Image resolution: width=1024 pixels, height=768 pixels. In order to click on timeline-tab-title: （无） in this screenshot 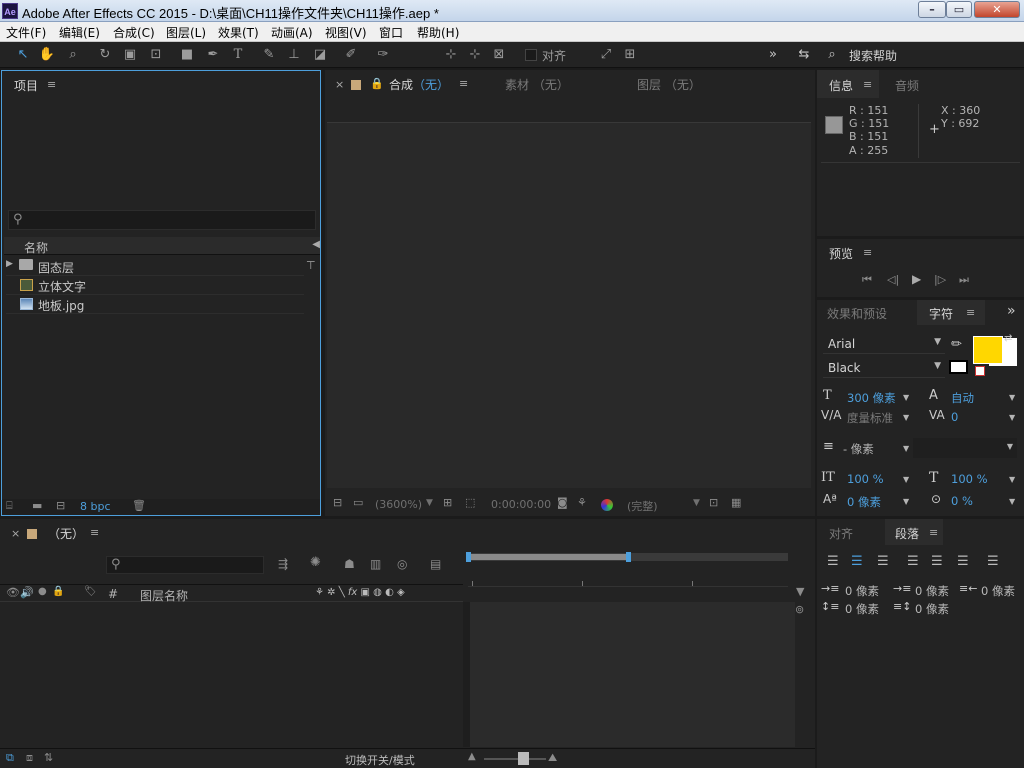, I will do `click(66, 533)`.